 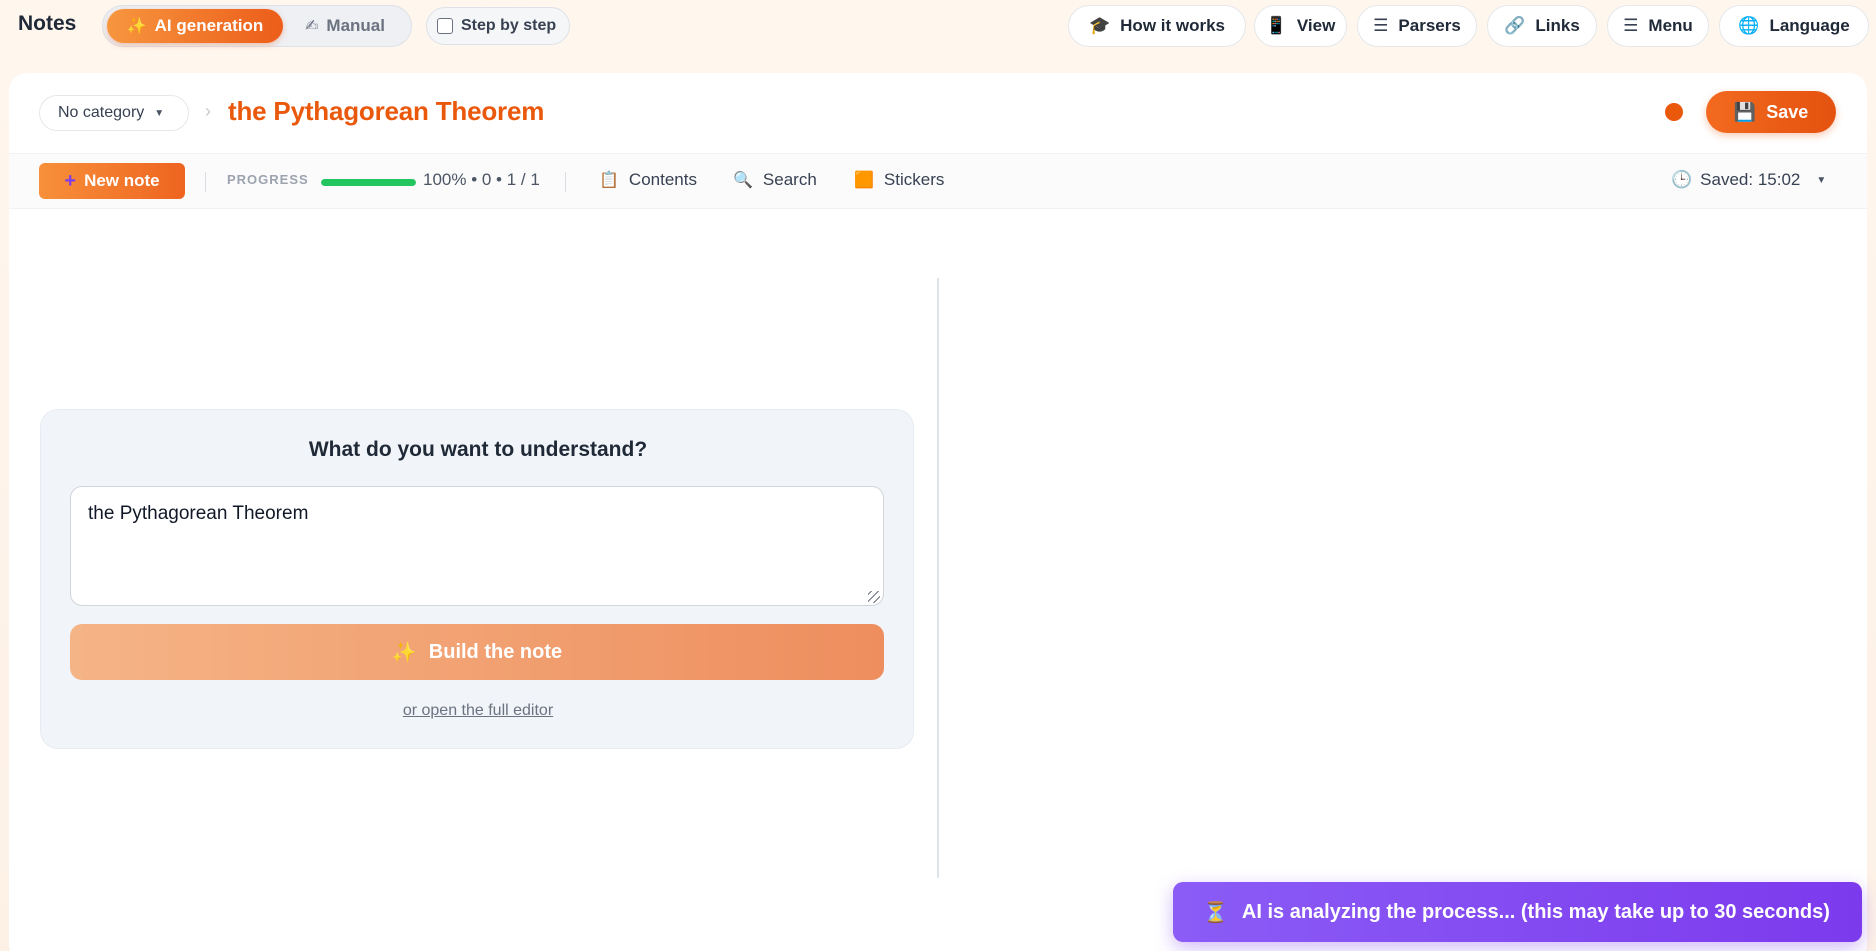 What do you see at coordinates (864, 180) in the screenshot?
I see `sticker-icon: 🟧` at bounding box center [864, 180].